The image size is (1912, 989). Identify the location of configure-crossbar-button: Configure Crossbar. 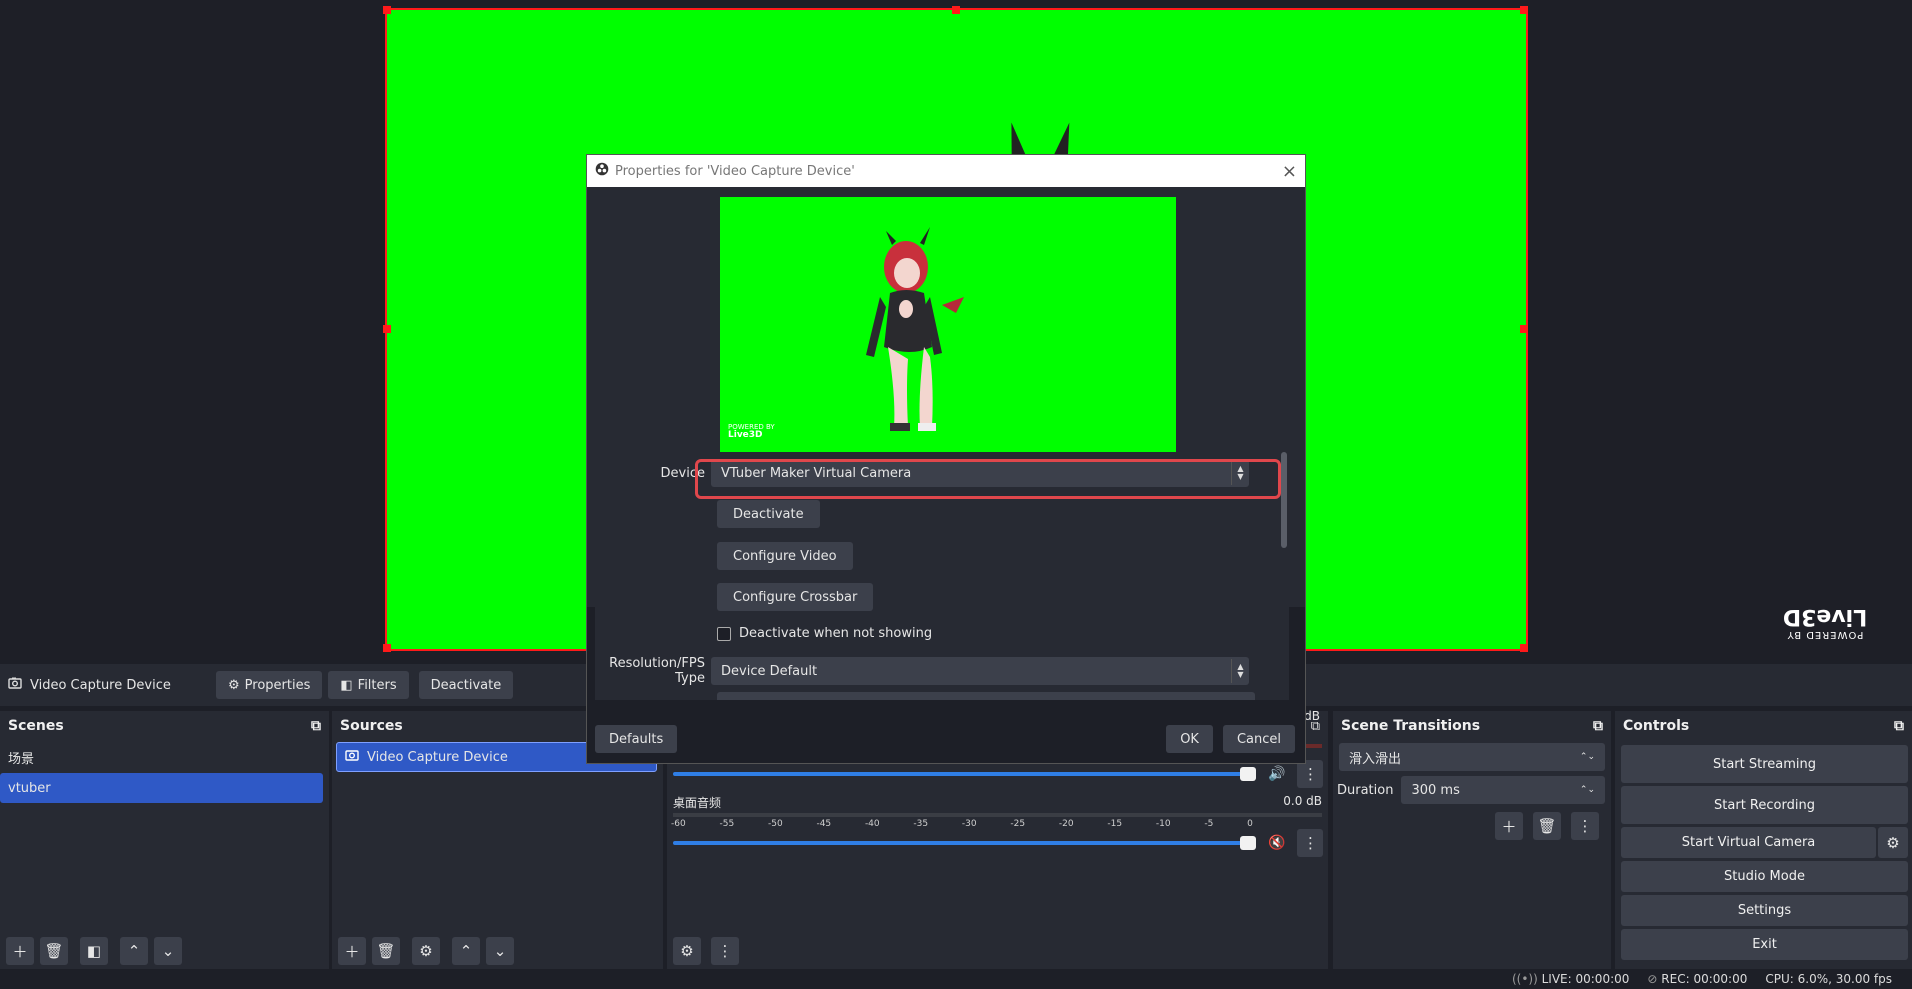
(795, 597).